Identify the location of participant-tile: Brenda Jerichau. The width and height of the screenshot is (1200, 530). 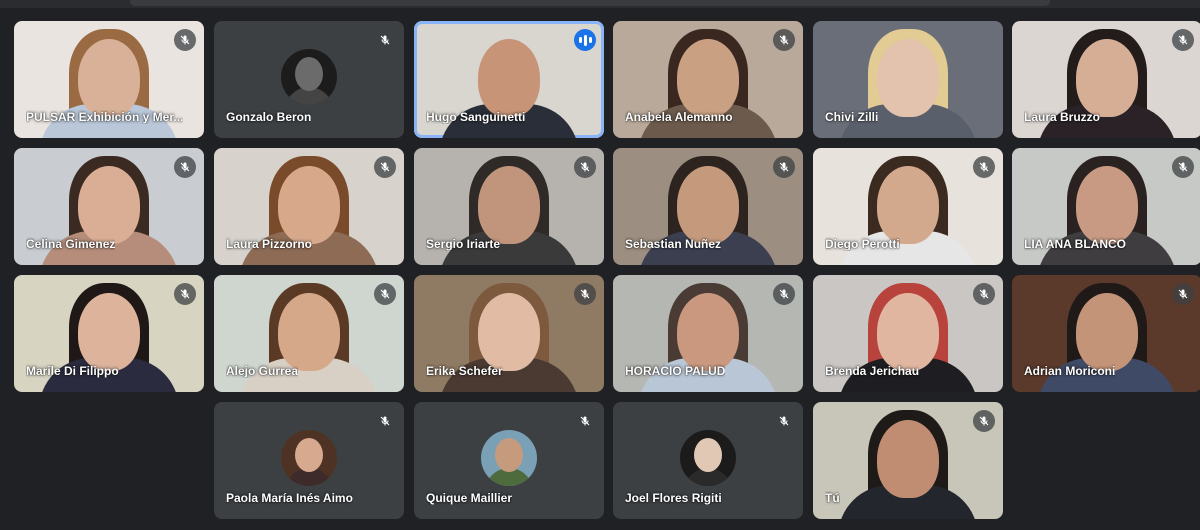
(908, 333).